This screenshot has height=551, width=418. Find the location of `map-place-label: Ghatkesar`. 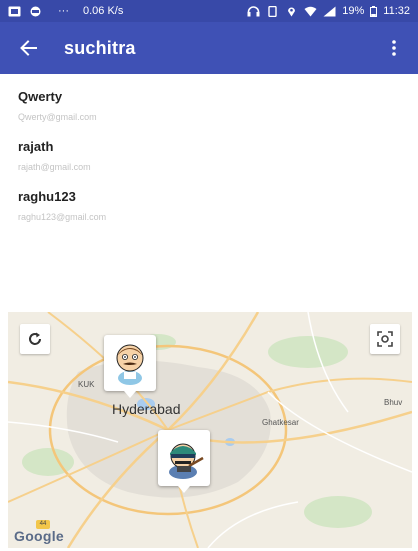

map-place-label: Ghatkesar is located at coordinates (280, 422).